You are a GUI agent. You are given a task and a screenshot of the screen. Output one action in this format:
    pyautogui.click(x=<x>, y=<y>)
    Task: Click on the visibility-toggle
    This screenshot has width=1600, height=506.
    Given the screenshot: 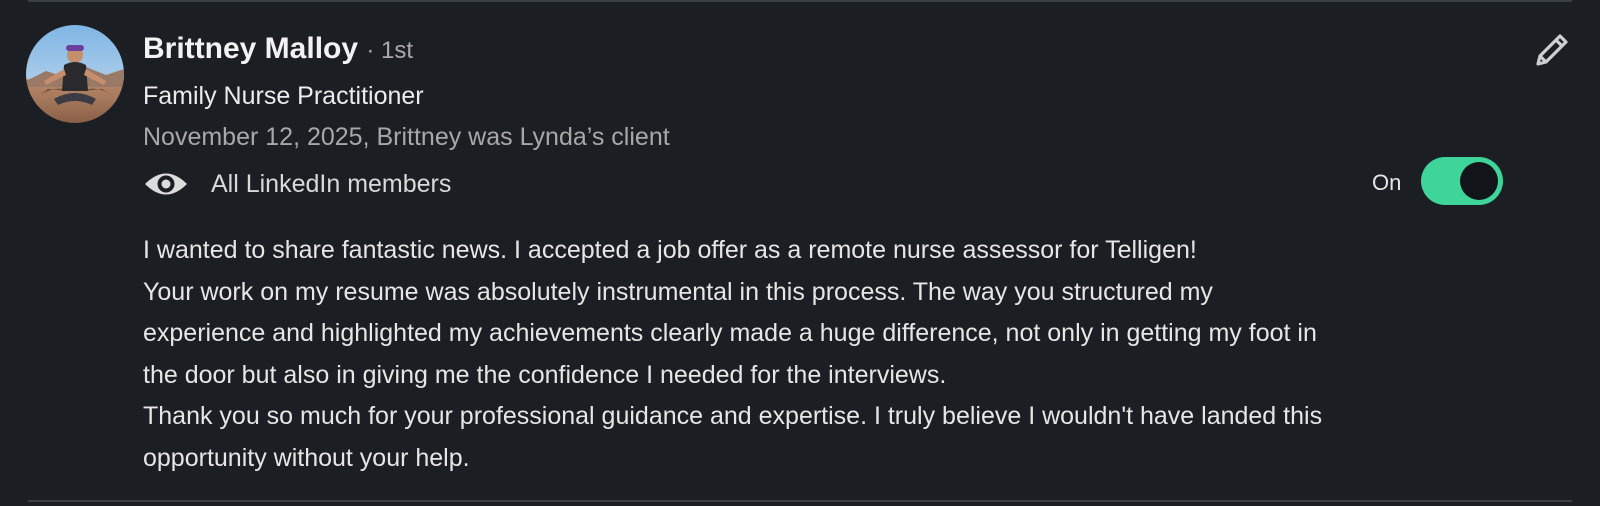 What is the action you would take?
    pyautogui.click(x=1462, y=181)
    